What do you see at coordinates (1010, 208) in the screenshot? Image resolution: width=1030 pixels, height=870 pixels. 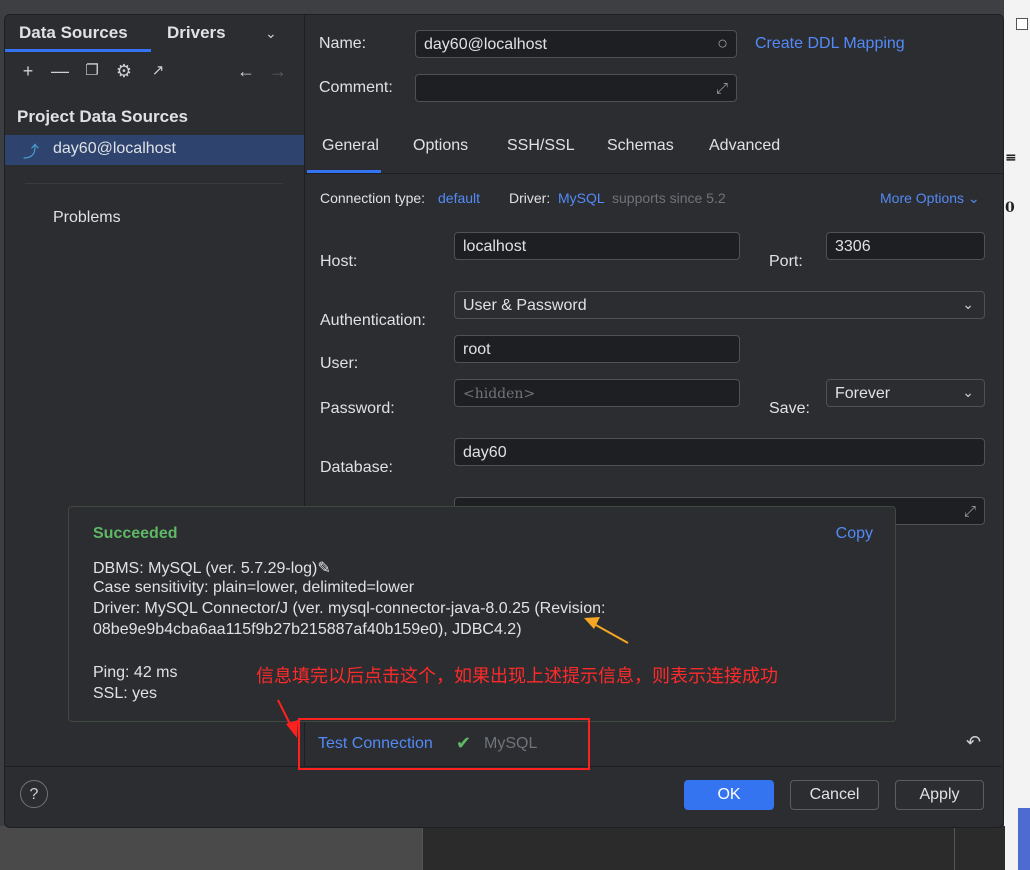 I see `bg-fragment: 0` at bounding box center [1010, 208].